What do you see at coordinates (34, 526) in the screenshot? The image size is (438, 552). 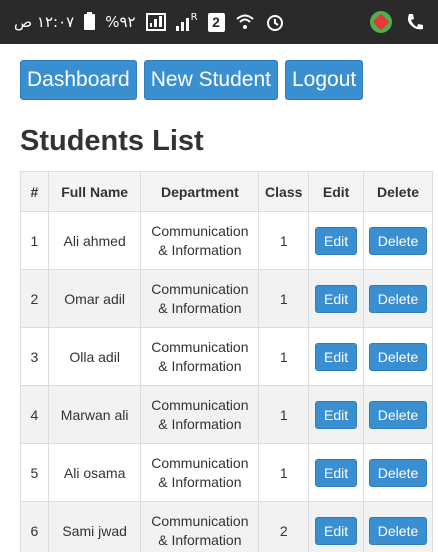 I see `row-number: 6` at bounding box center [34, 526].